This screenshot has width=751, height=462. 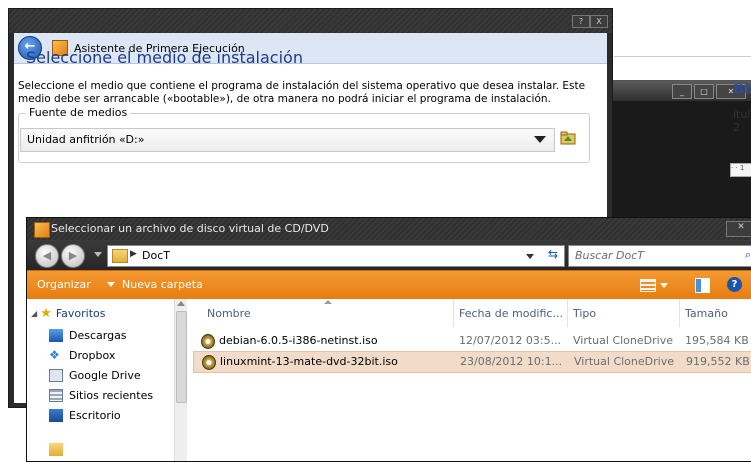 I want to click on nav-item-dropbox: ❖ Dropbox, so click(x=121, y=355).